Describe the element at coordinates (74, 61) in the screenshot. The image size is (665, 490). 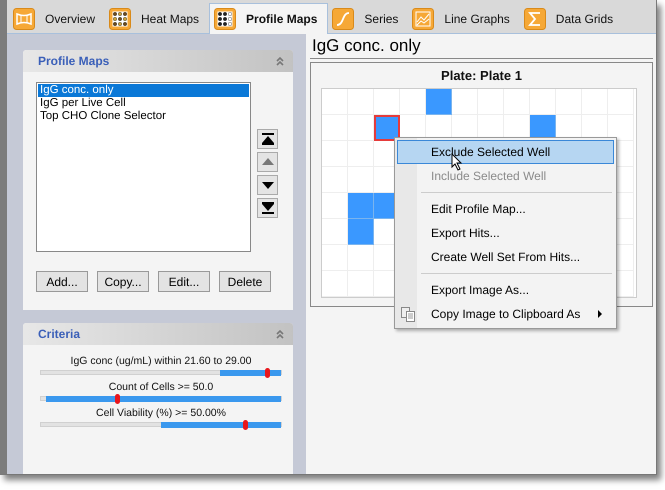
I see `panel-title: Profile Maps` at that location.